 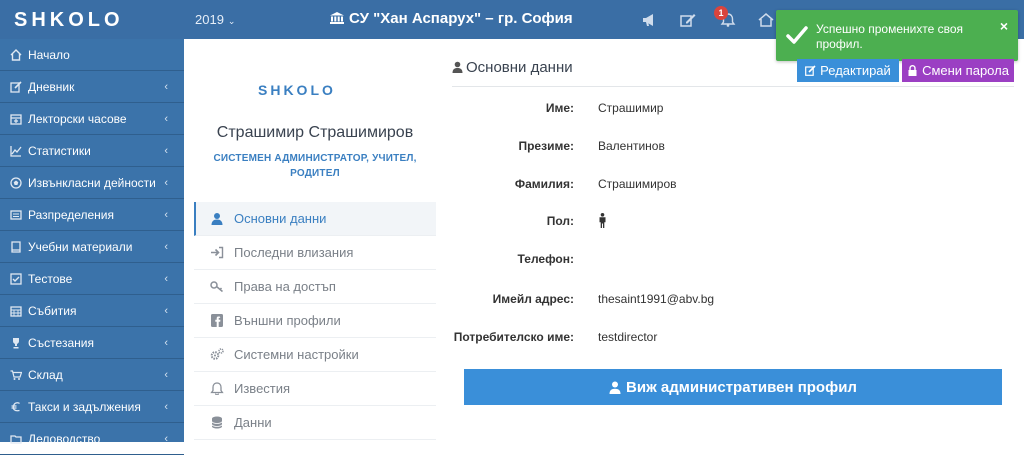 I want to click on profile-menu-label: Известия, so click(x=262, y=388).